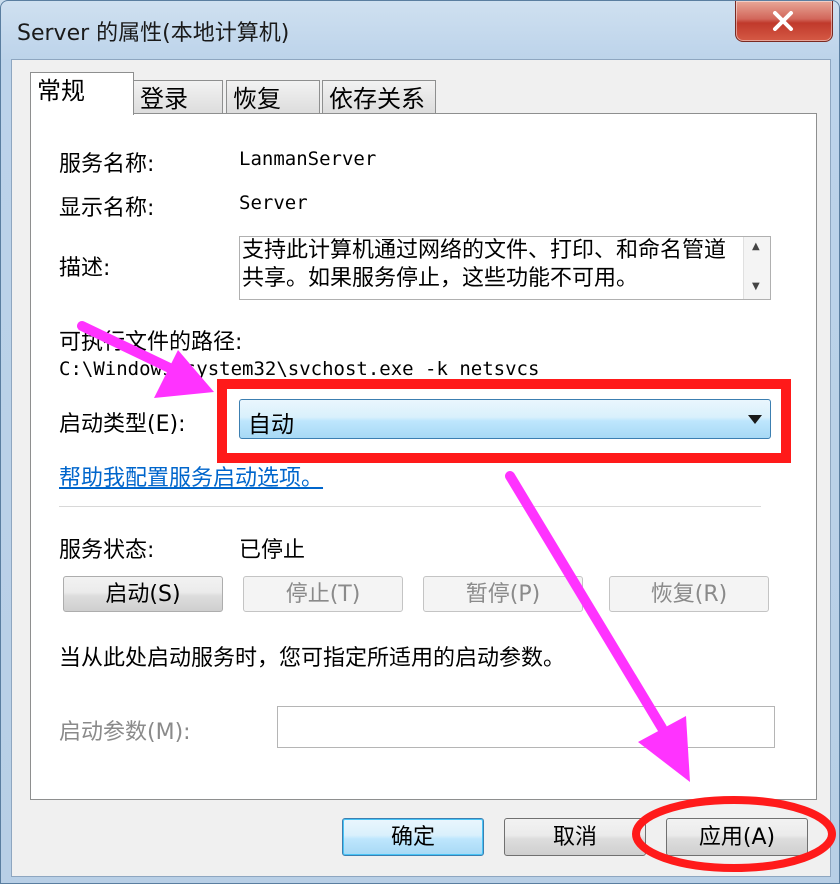 Image resolution: width=840 pixels, height=884 pixels. Describe the element at coordinates (575, 837) in the screenshot. I see `cancel-button: 取消` at that location.